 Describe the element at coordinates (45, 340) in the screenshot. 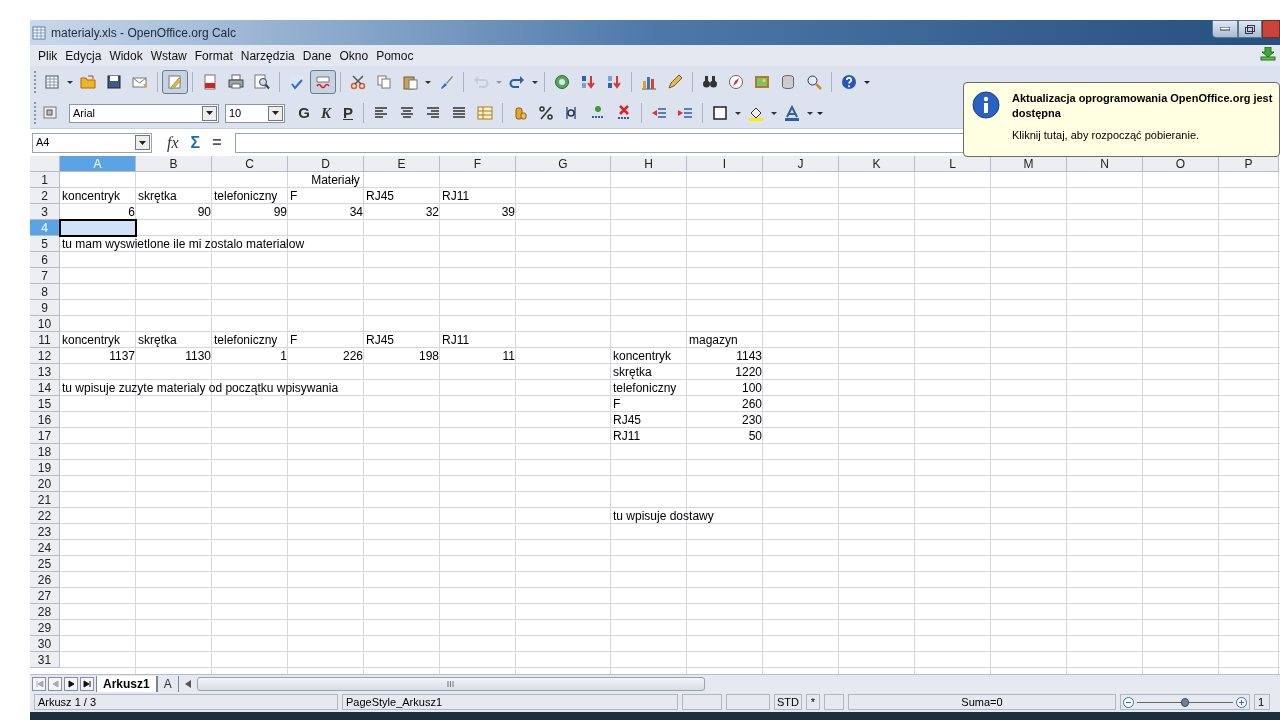

I see `row-header: 11` at that location.